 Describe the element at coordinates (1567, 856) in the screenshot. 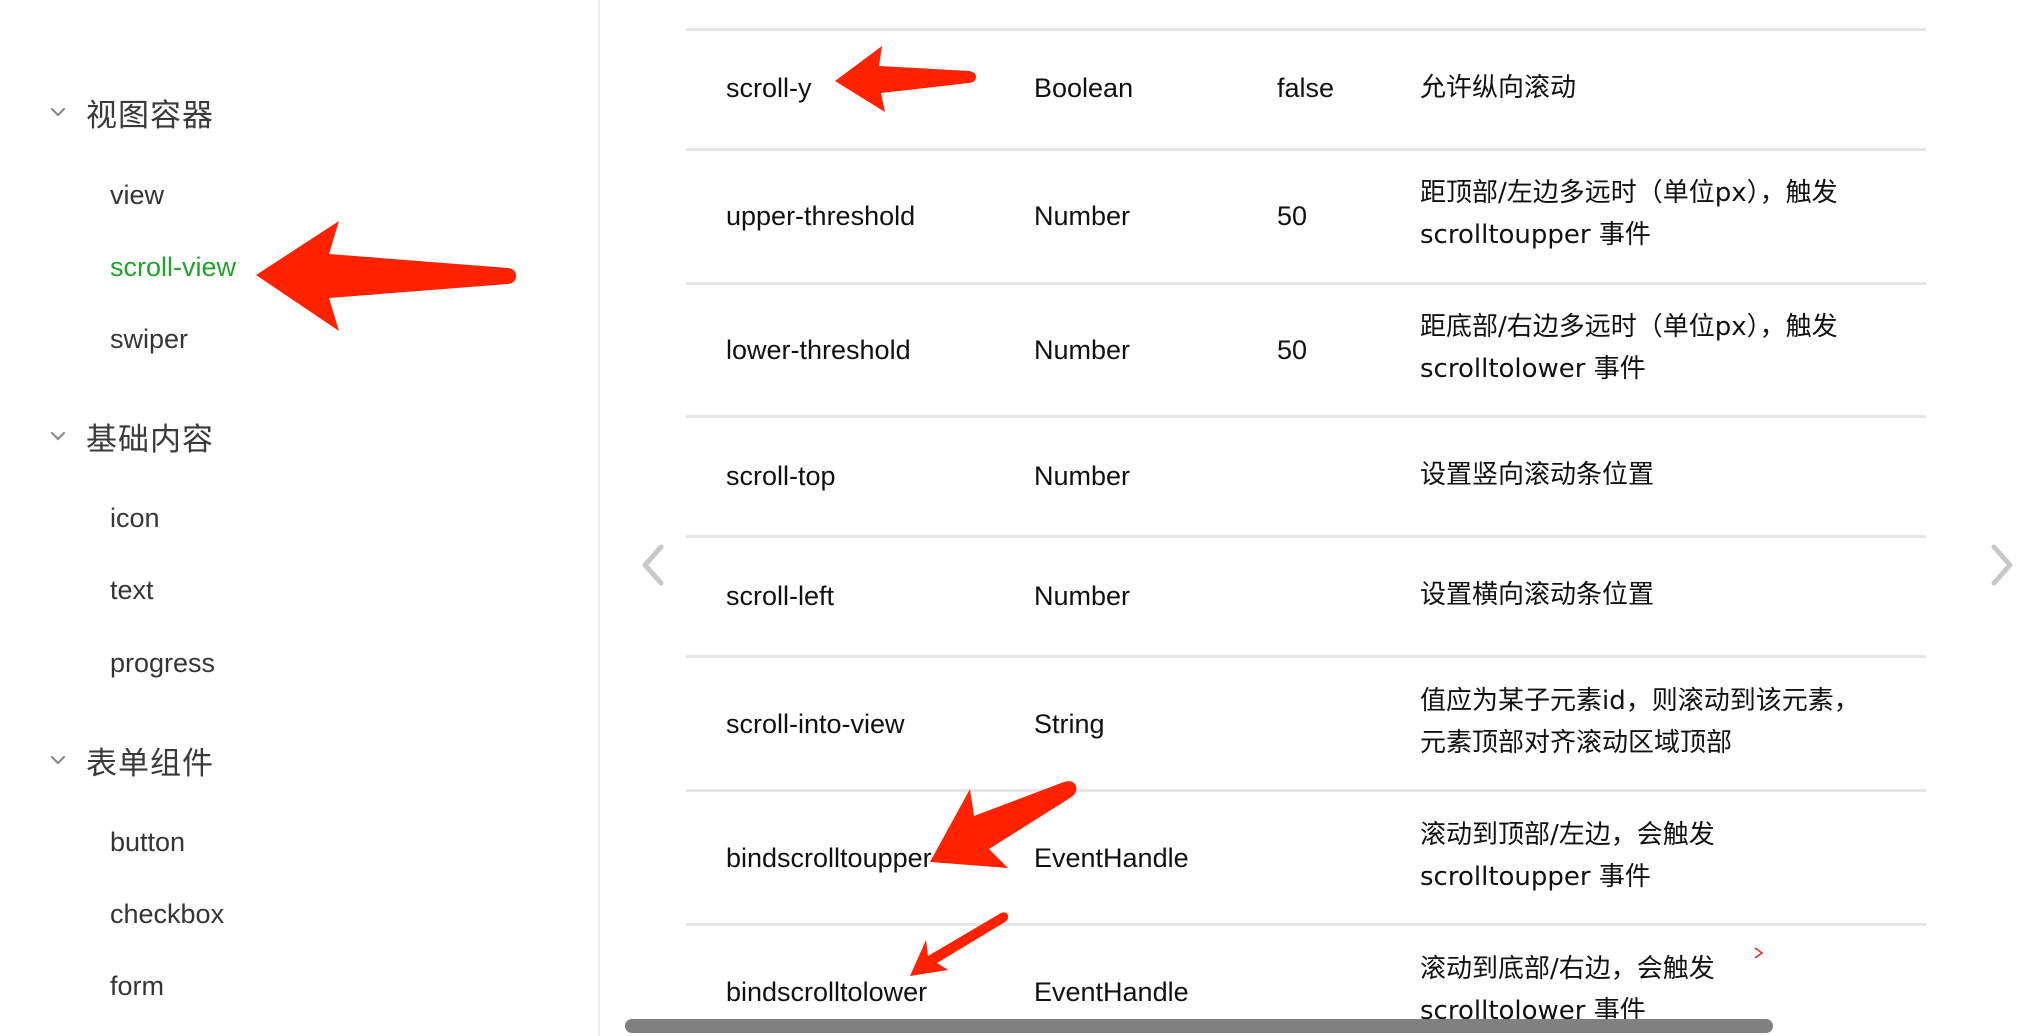

I see `attr-description: 滚动到顶部/左边，会触发 scrolltoupper 事件` at that location.